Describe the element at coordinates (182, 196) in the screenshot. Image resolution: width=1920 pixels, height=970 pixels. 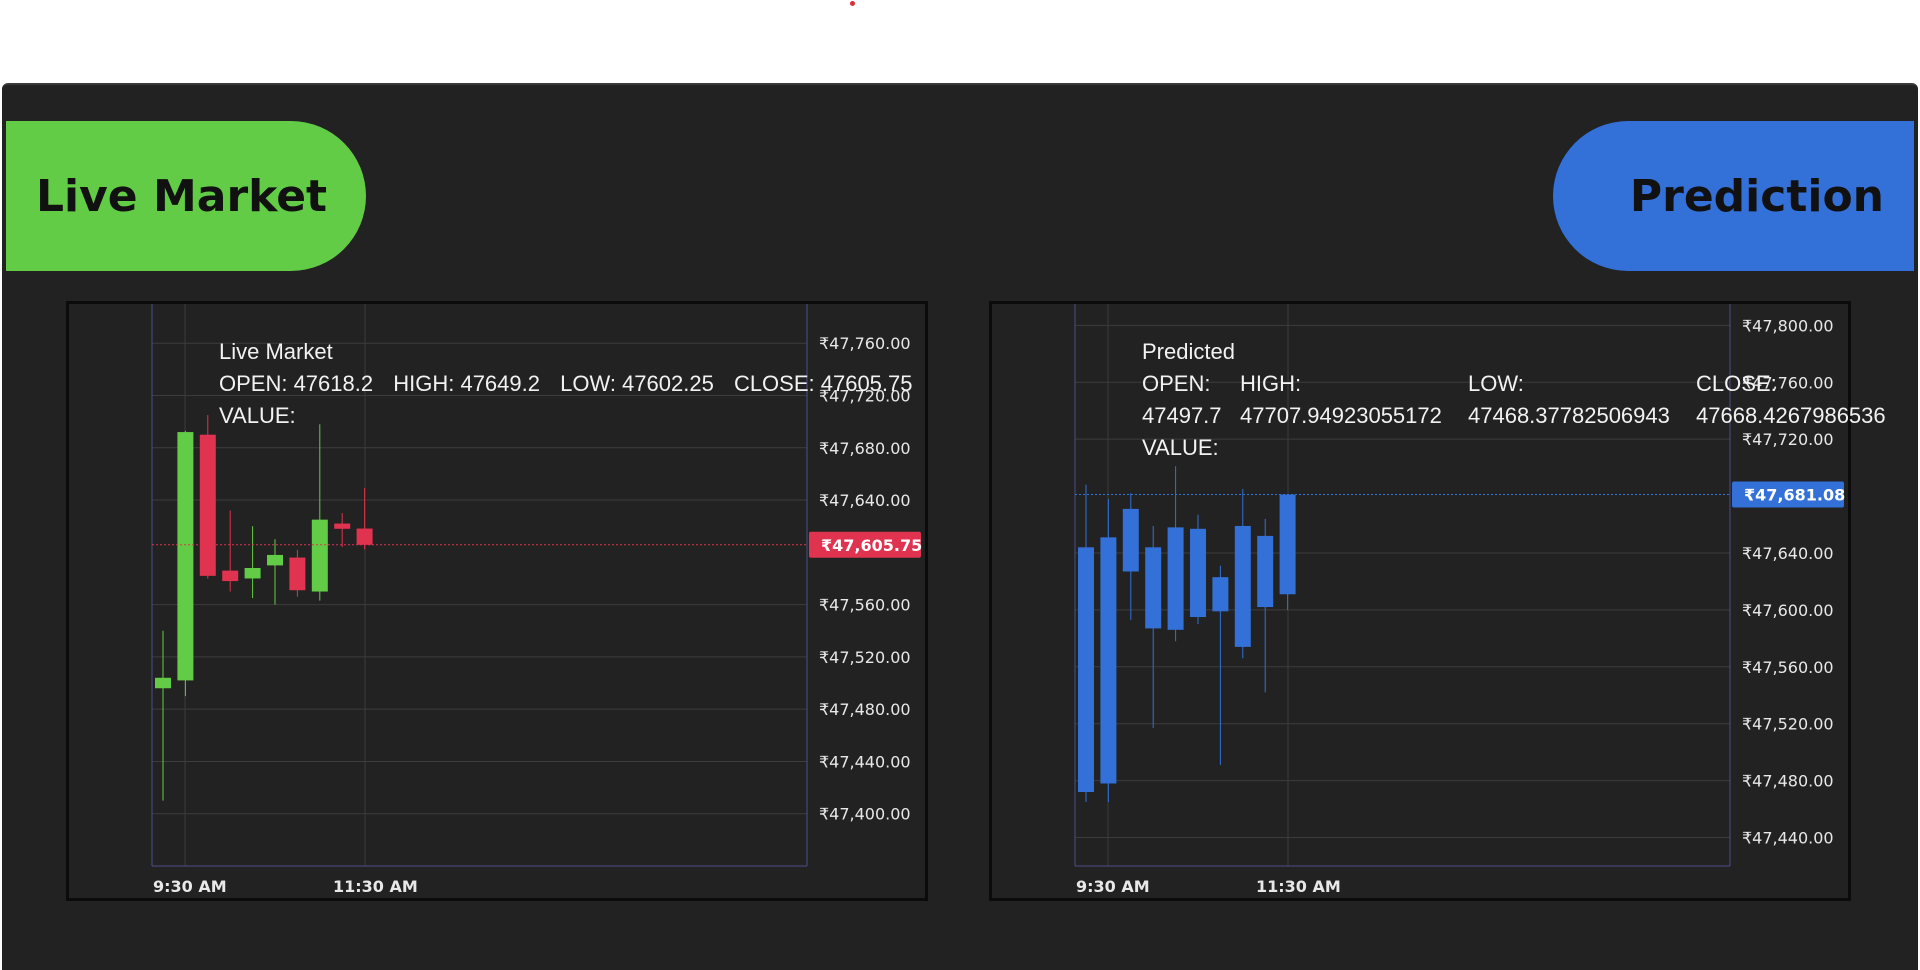
I see `live-market-tab-label: Live Market` at that location.